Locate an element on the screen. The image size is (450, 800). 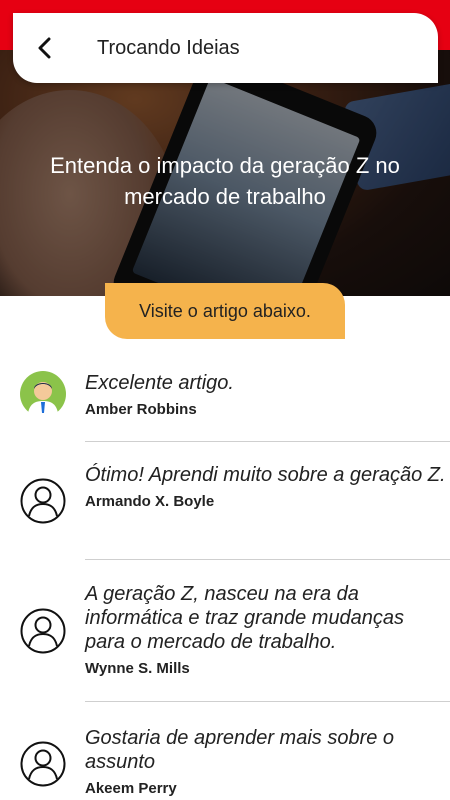
comment-author: Wynne S. Mills is located at coordinates (137, 668).